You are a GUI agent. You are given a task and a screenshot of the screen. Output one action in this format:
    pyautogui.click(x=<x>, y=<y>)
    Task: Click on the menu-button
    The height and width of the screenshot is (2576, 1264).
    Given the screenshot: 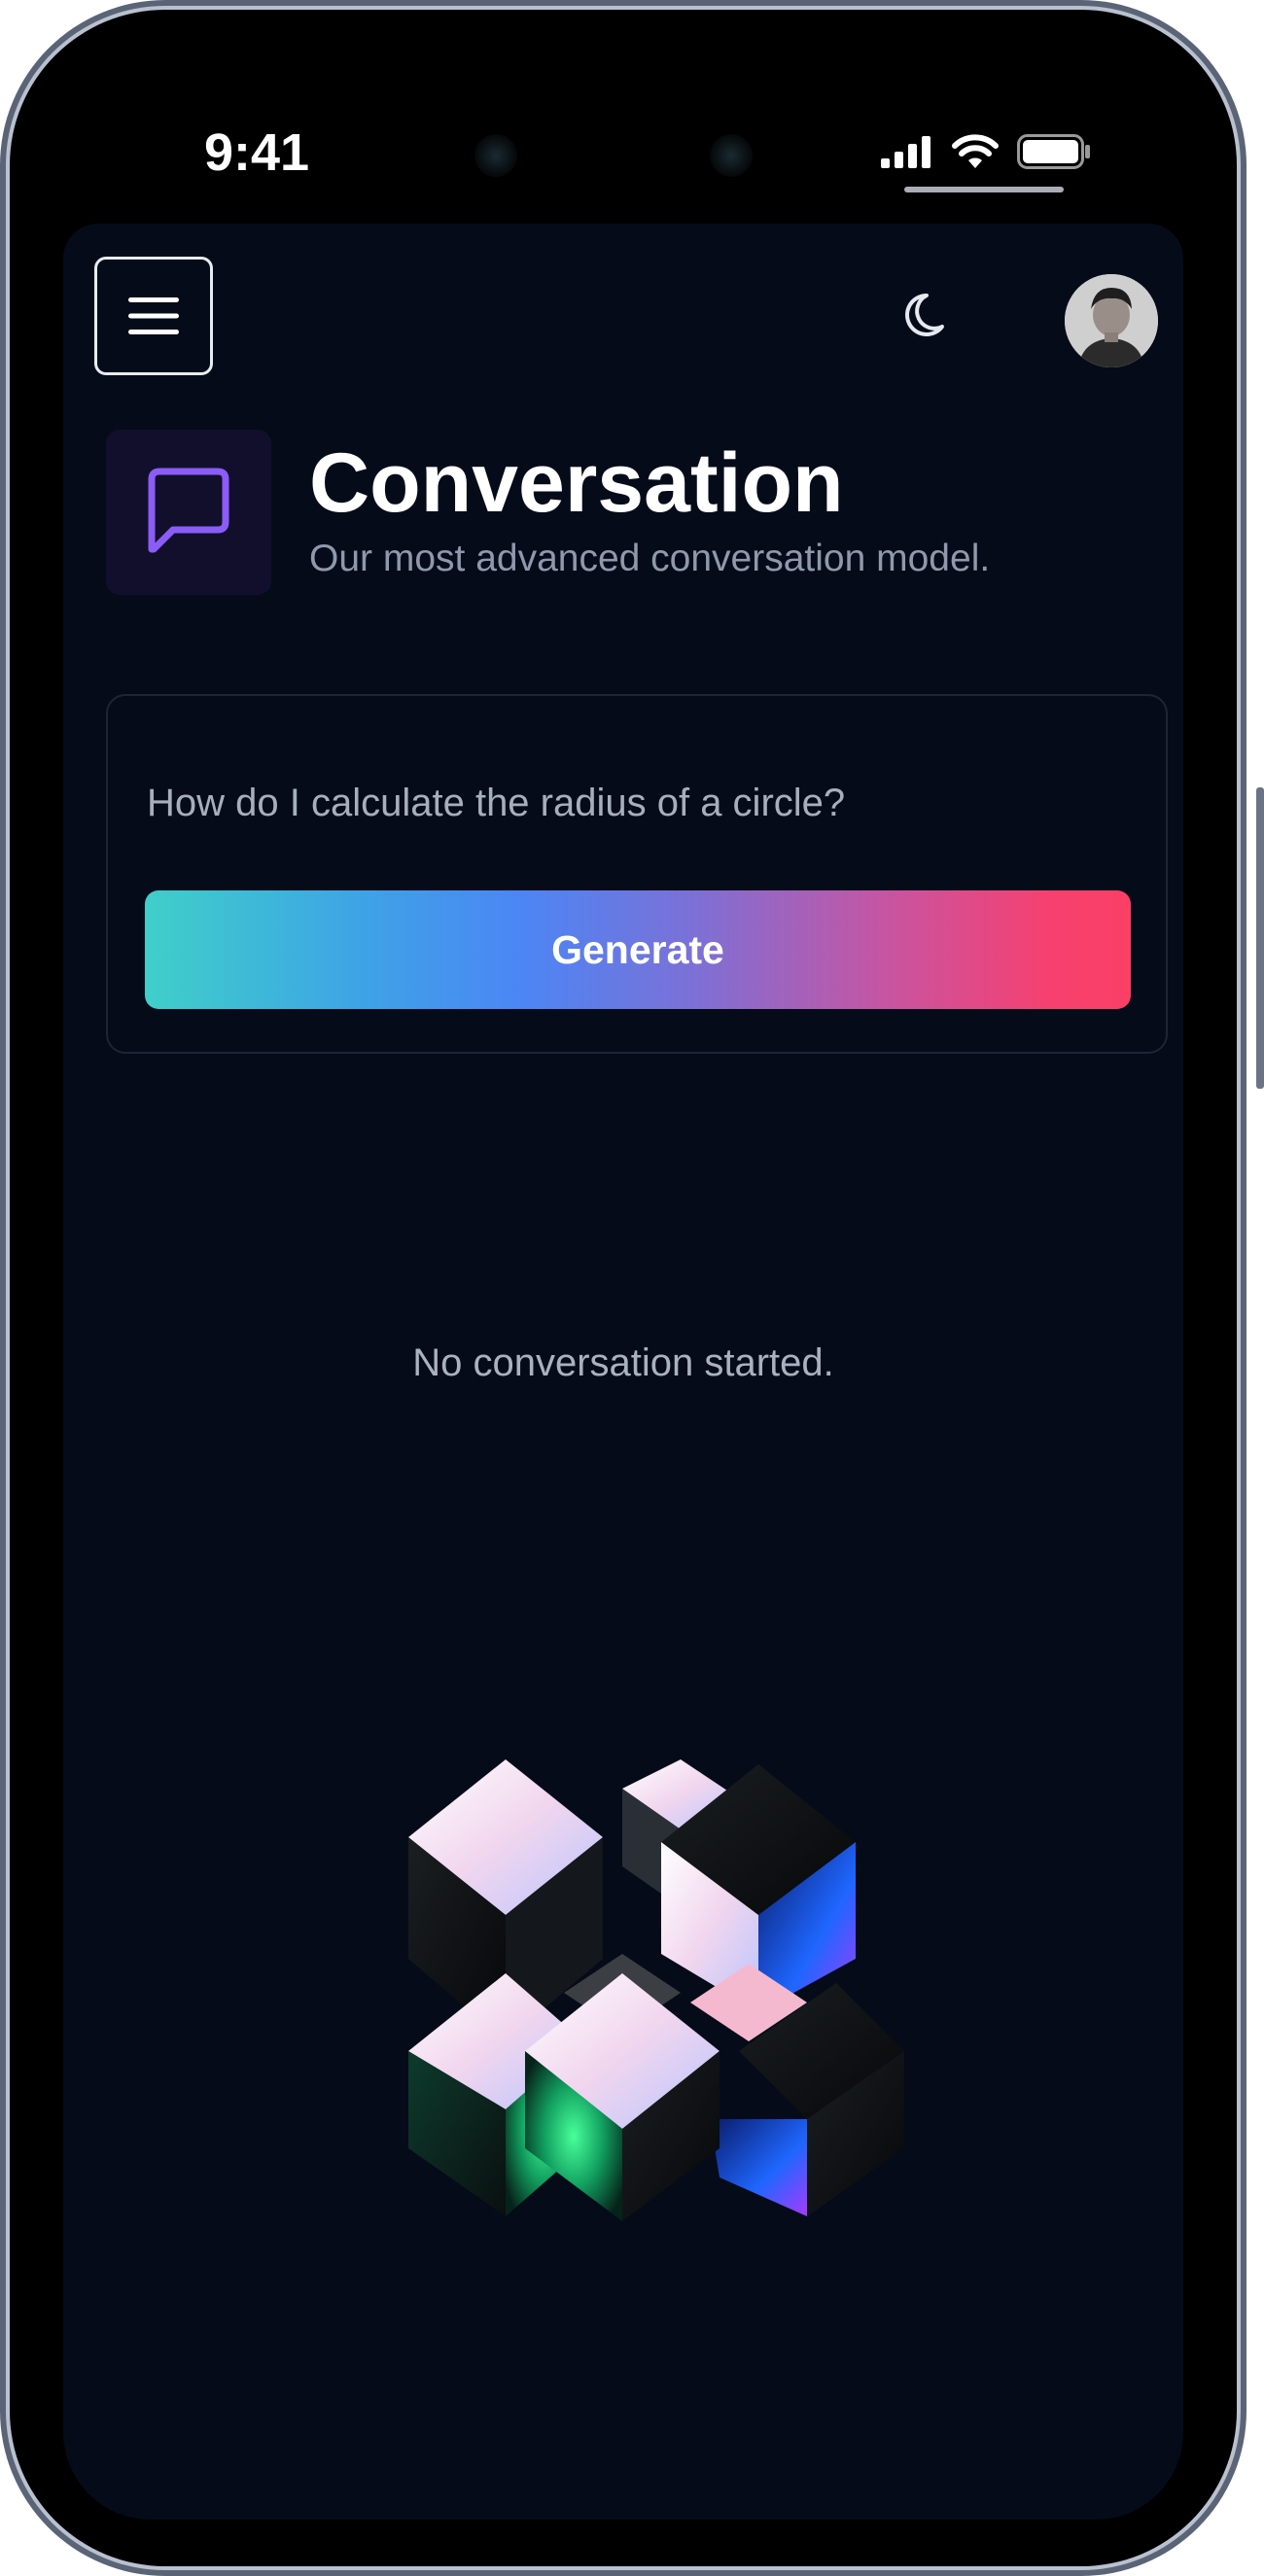 What is the action you would take?
    pyautogui.click(x=153, y=316)
    